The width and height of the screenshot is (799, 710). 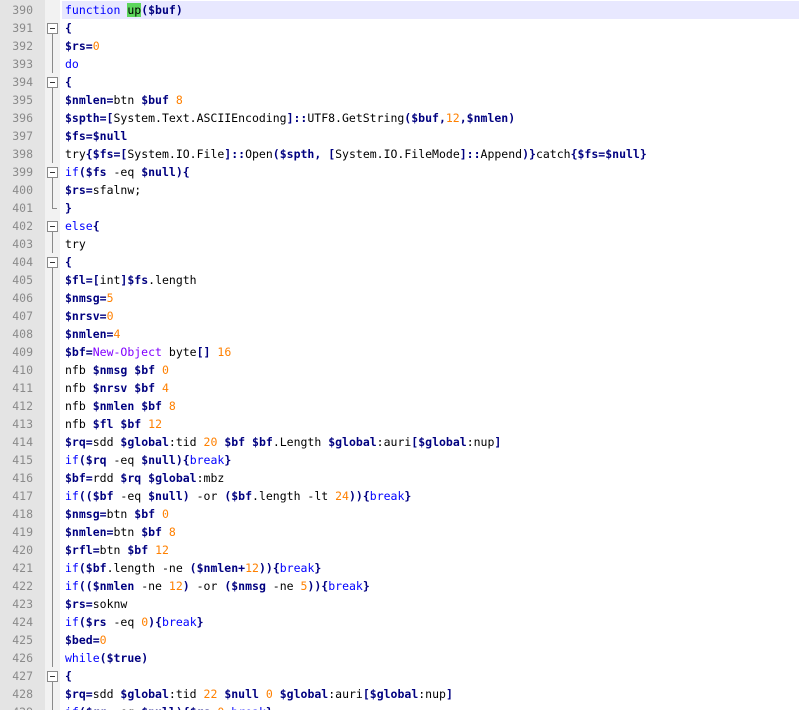 I want to click on code-line: 420 $rfl=btn $bf 12, so click(x=399, y=550).